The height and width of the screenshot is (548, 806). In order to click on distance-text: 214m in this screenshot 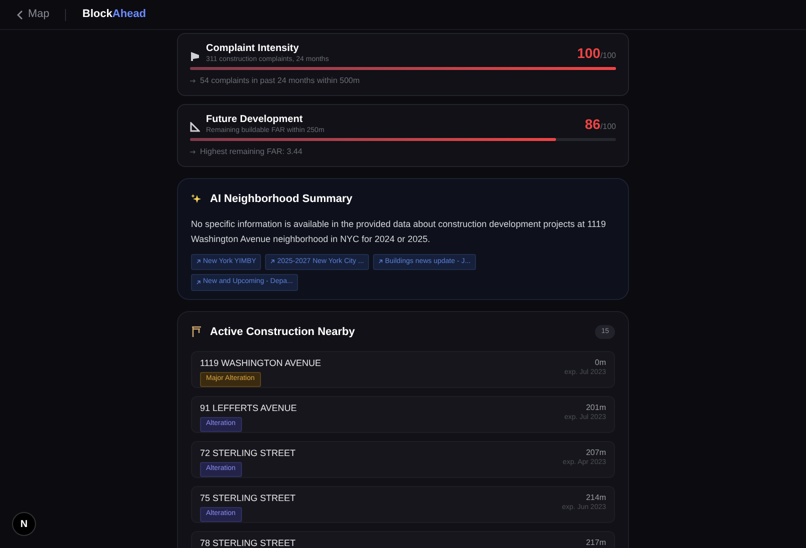, I will do `click(596, 498)`.